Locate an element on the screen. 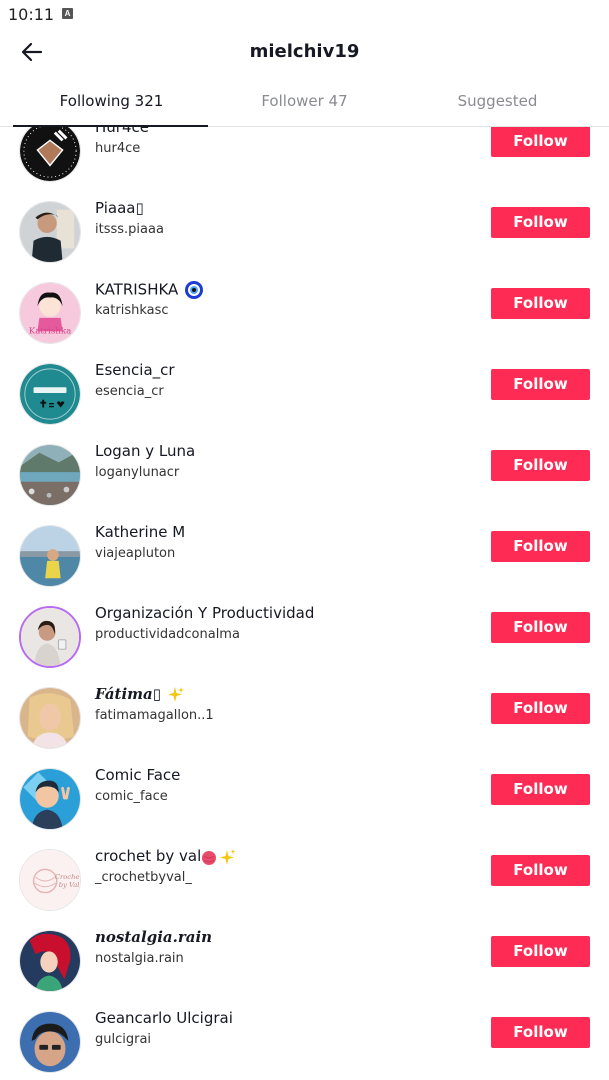  tab-suggested: Suggested is located at coordinates (497, 103).